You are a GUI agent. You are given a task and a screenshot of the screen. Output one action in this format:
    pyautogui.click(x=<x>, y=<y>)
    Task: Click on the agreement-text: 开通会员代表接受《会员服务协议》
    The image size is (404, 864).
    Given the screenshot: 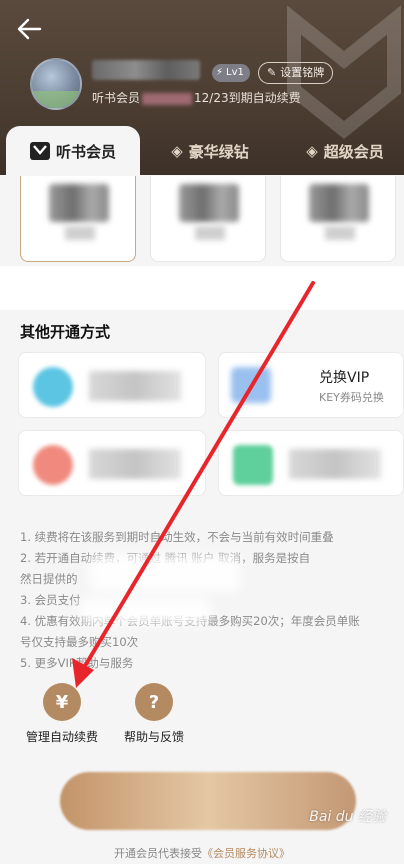 What is the action you would take?
    pyautogui.click(x=202, y=853)
    